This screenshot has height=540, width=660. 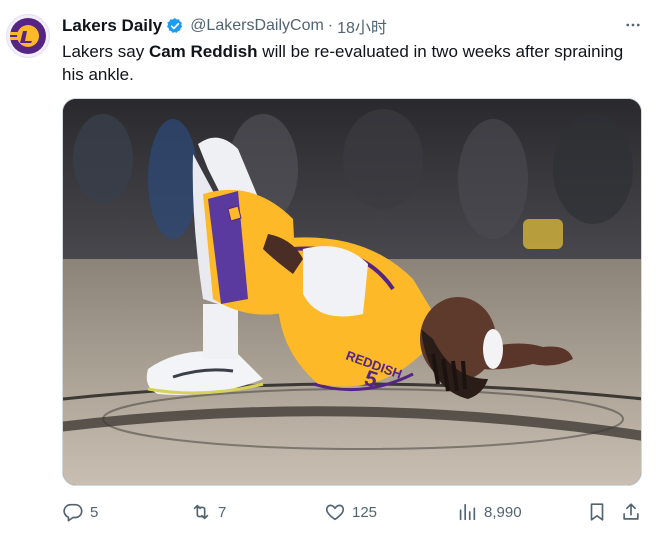 I want to click on retweet-button: 7, so click(x=208, y=512).